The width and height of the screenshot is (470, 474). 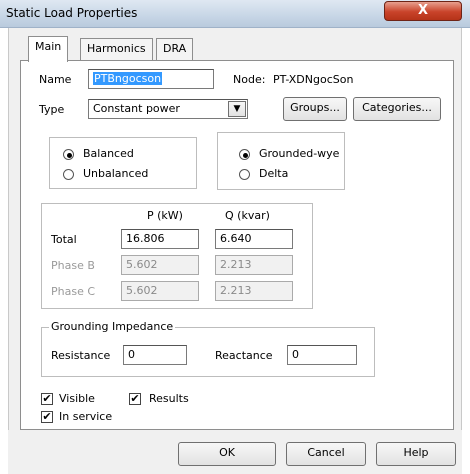 What do you see at coordinates (116, 173) in the screenshot?
I see `unbalanced-label: Unbalanced` at bounding box center [116, 173].